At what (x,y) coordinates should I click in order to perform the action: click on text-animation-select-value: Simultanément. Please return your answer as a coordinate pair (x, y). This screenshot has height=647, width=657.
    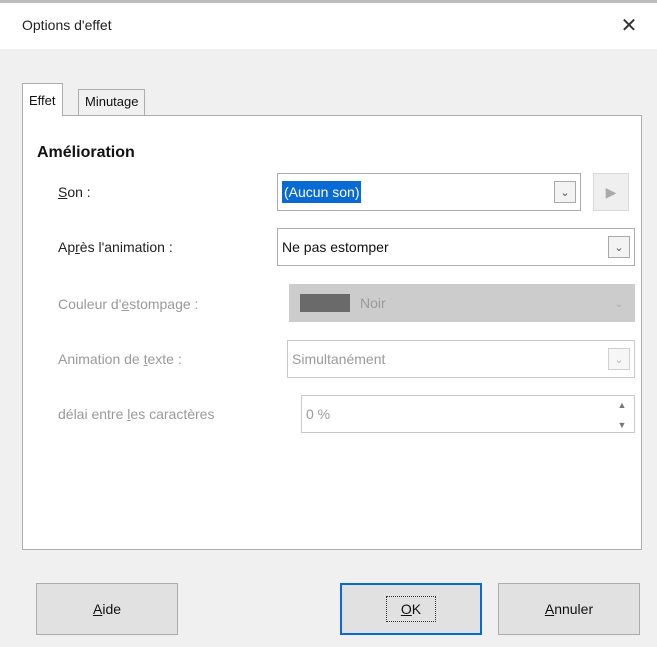
    Looking at the image, I should click on (339, 359).